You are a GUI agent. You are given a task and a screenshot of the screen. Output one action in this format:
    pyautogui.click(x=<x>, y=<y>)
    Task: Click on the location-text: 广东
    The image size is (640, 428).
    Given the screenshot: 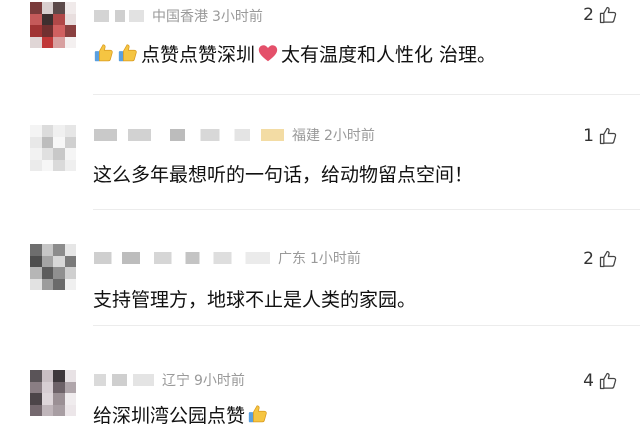 What is the action you would take?
    pyautogui.click(x=292, y=259)
    